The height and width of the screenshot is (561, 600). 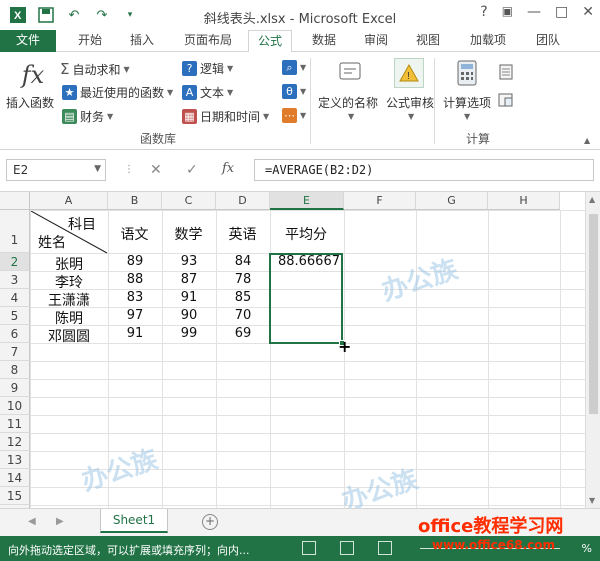 I want to click on cell-math: 93, so click(x=189, y=261).